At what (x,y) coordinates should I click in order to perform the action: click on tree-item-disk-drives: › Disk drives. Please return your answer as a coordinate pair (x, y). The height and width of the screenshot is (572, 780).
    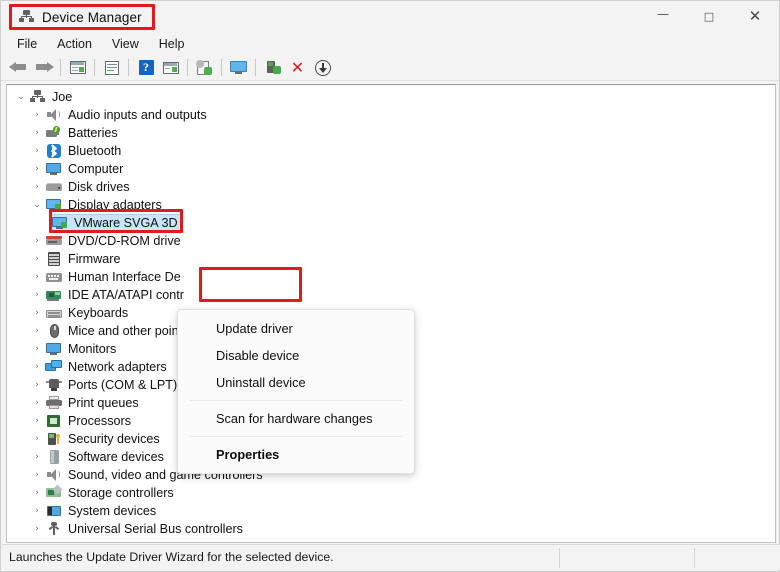
    Looking at the image, I should click on (391, 187).